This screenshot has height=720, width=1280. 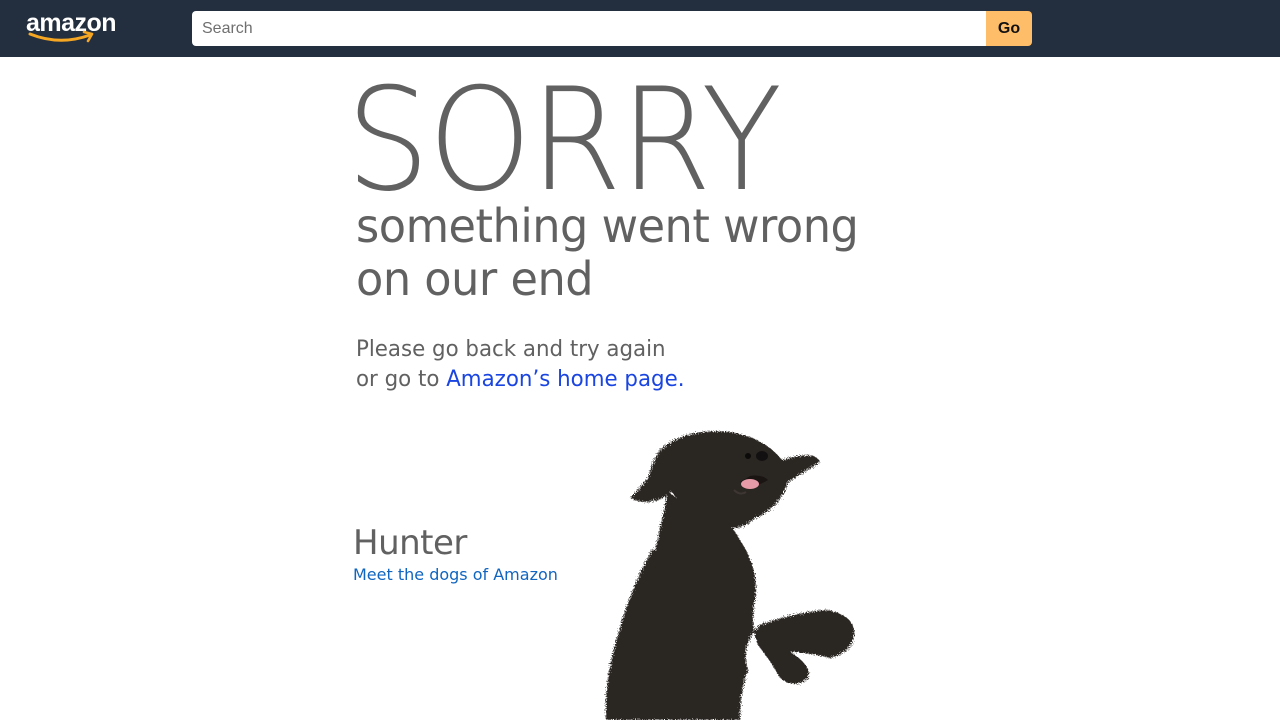 What do you see at coordinates (730, 575) in the screenshot?
I see `dog-photo` at bounding box center [730, 575].